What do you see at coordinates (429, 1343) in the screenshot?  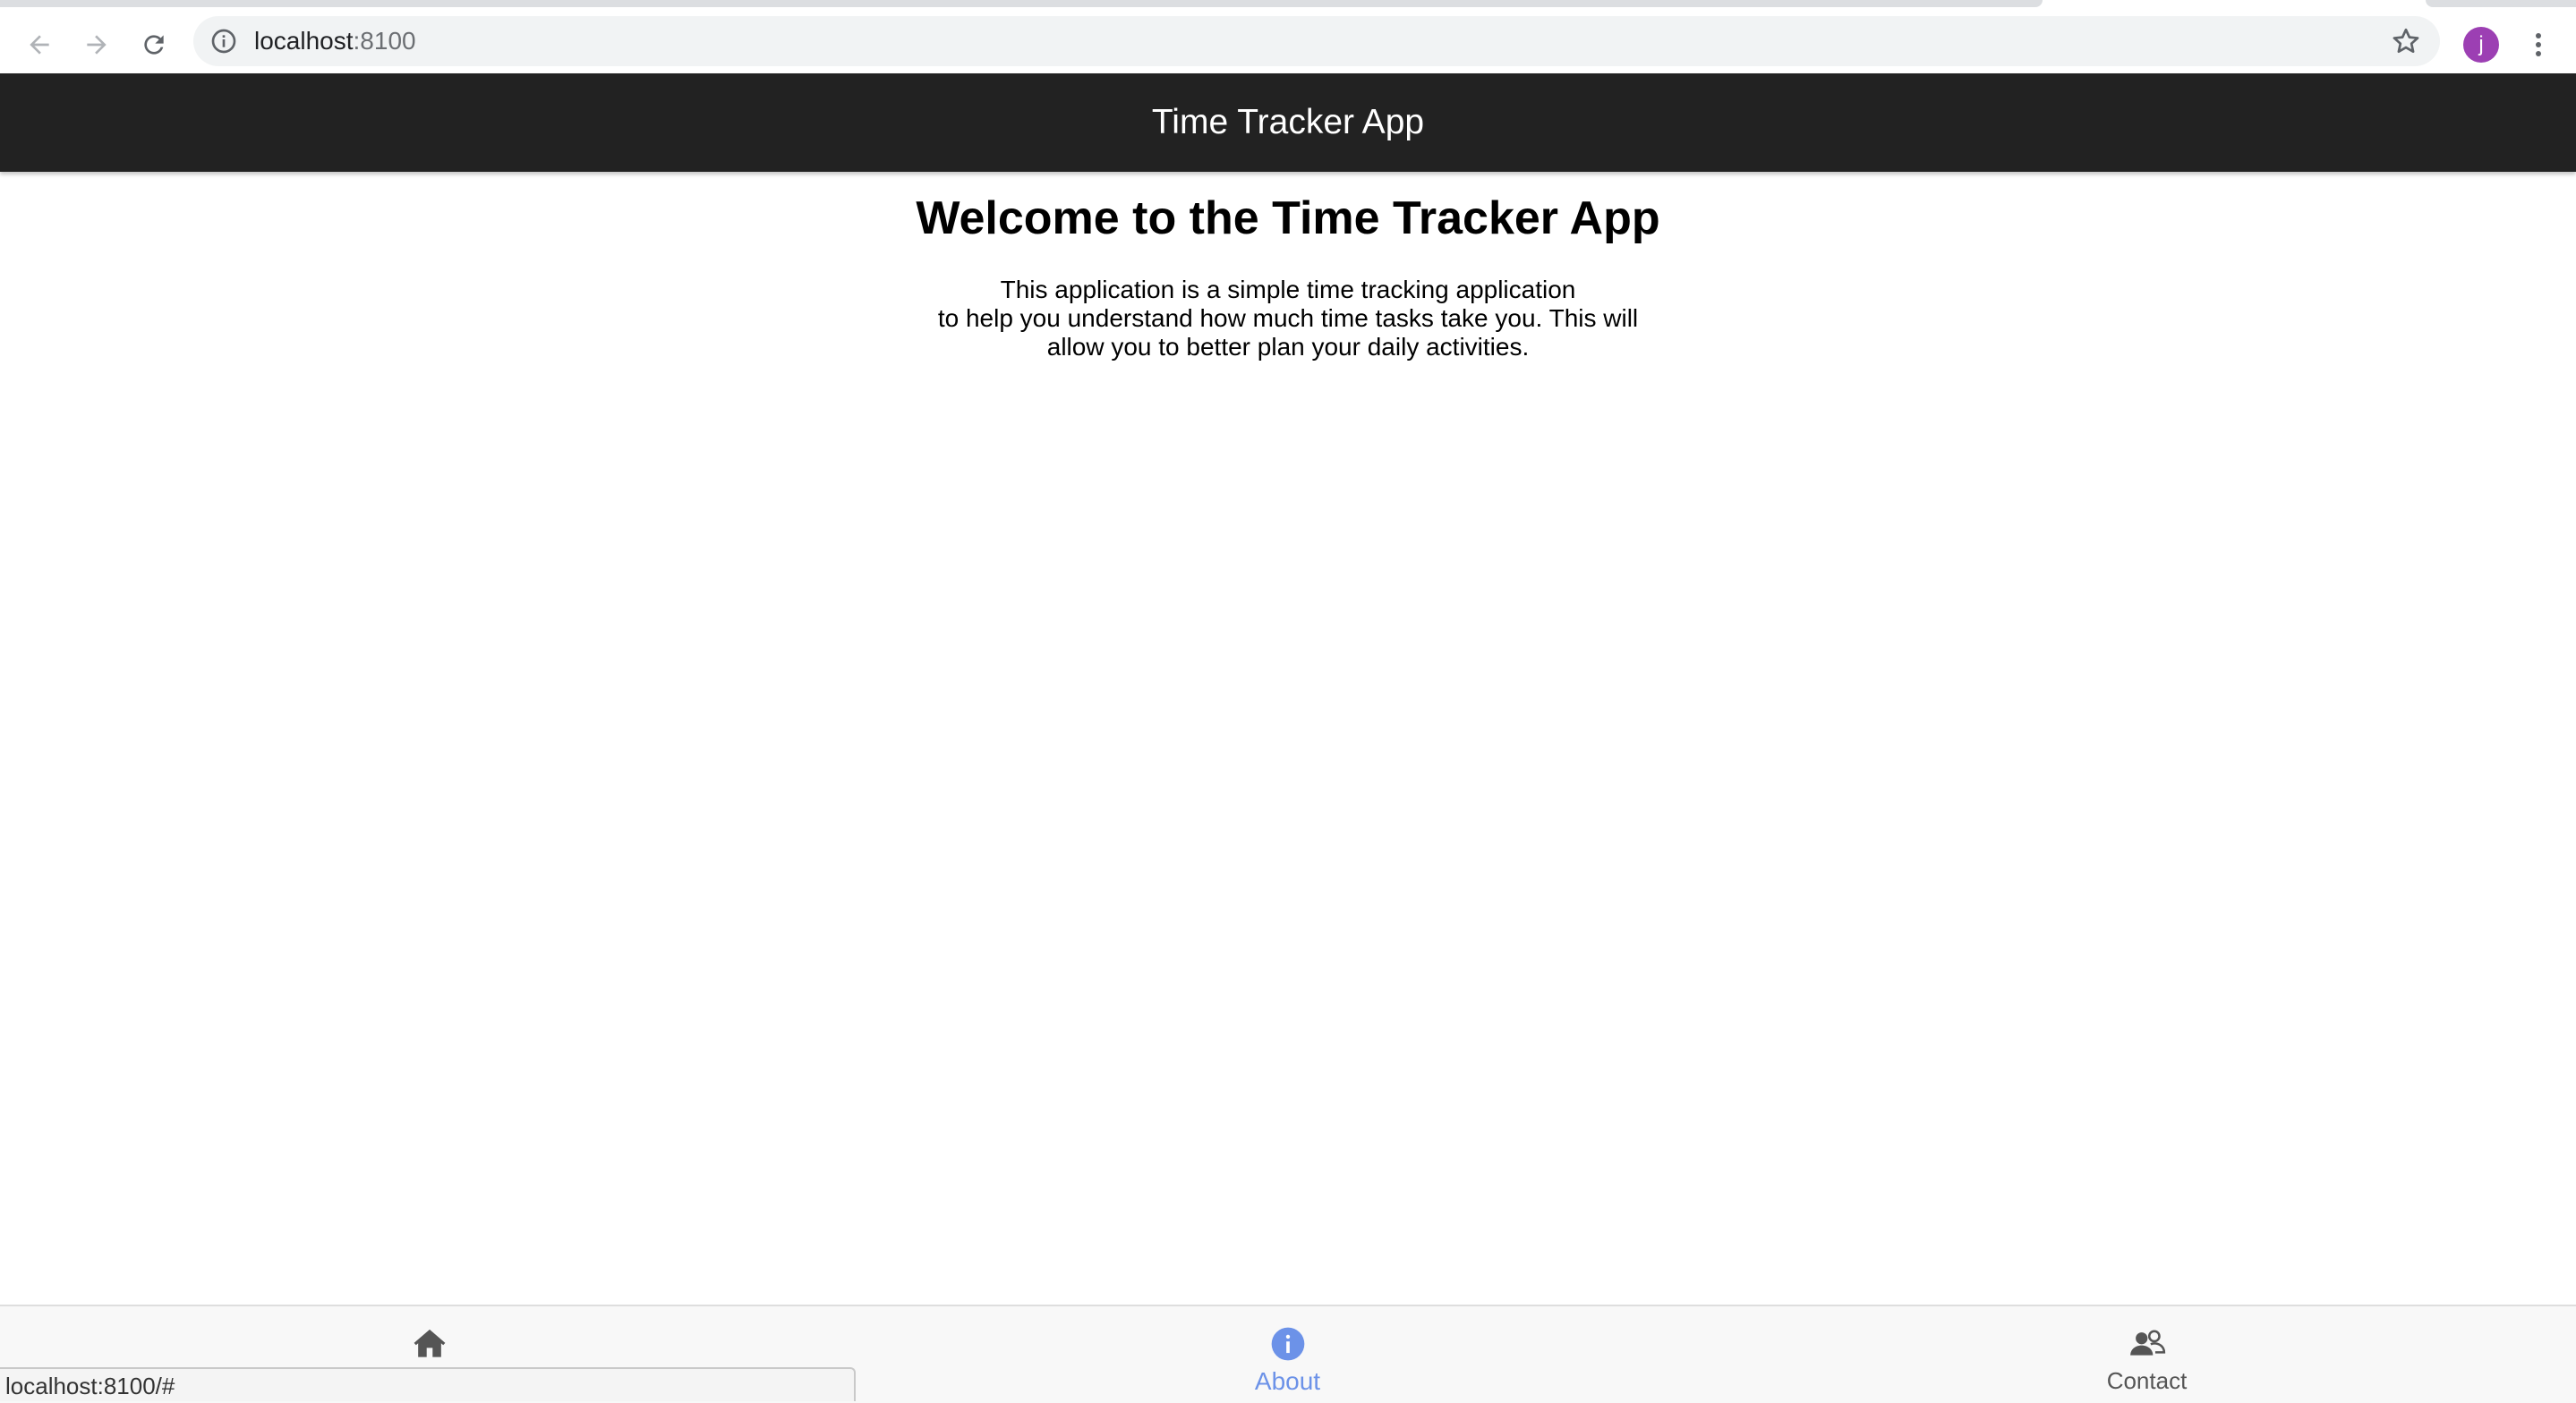 I see `home-icon` at bounding box center [429, 1343].